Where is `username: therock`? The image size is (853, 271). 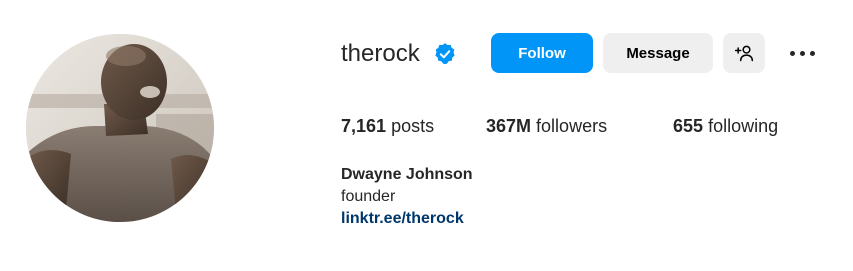
username: therock is located at coordinates (380, 53).